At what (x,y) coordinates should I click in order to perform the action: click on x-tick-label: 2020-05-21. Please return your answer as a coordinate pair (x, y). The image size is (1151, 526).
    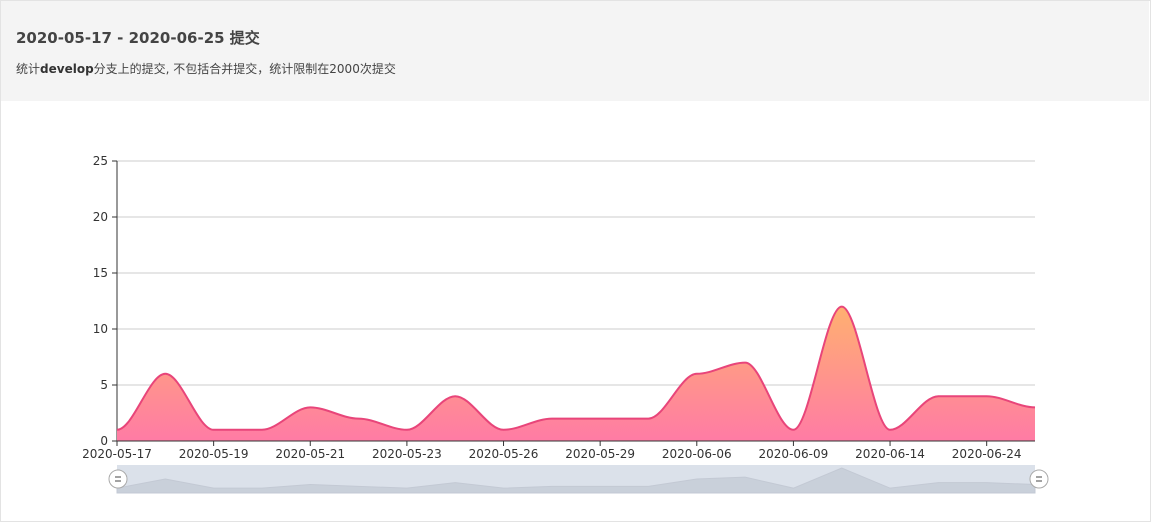
    Looking at the image, I should click on (310, 454).